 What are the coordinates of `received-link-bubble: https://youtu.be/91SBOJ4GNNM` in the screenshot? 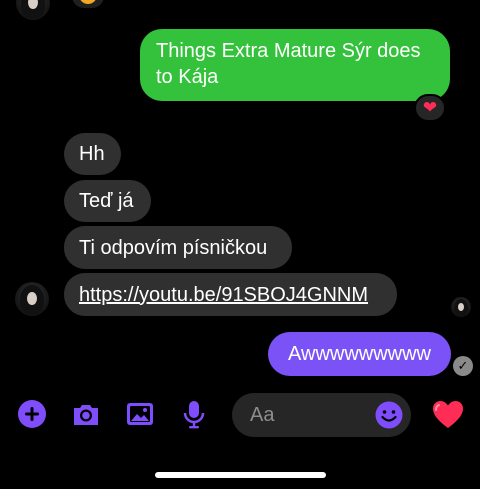 It's located at (230, 294).